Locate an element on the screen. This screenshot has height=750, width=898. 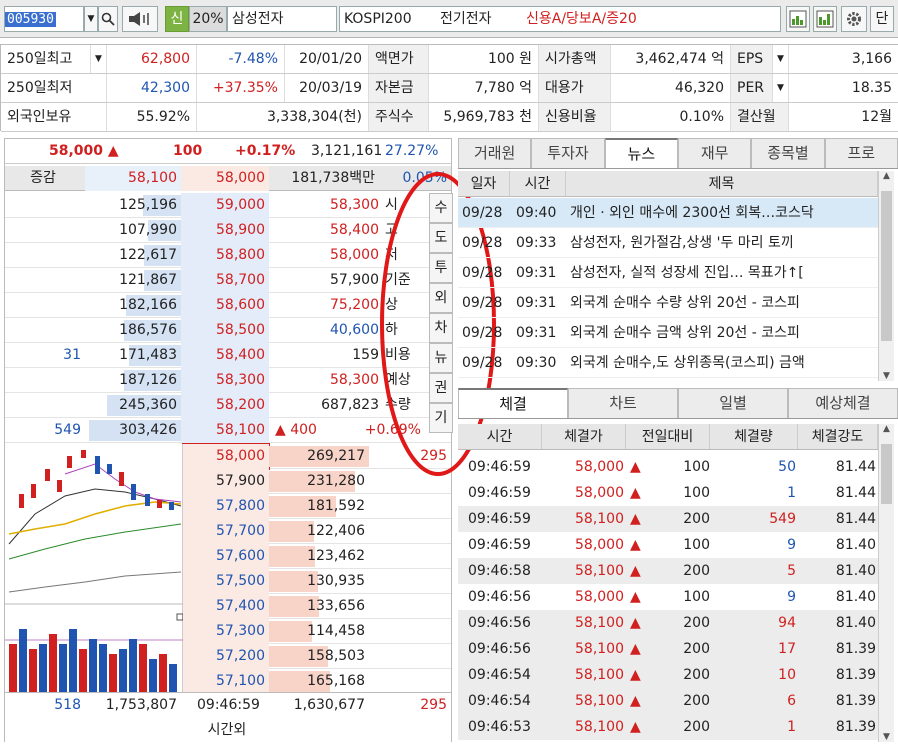
ask-price: 58,900 is located at coordinates (225, 230).